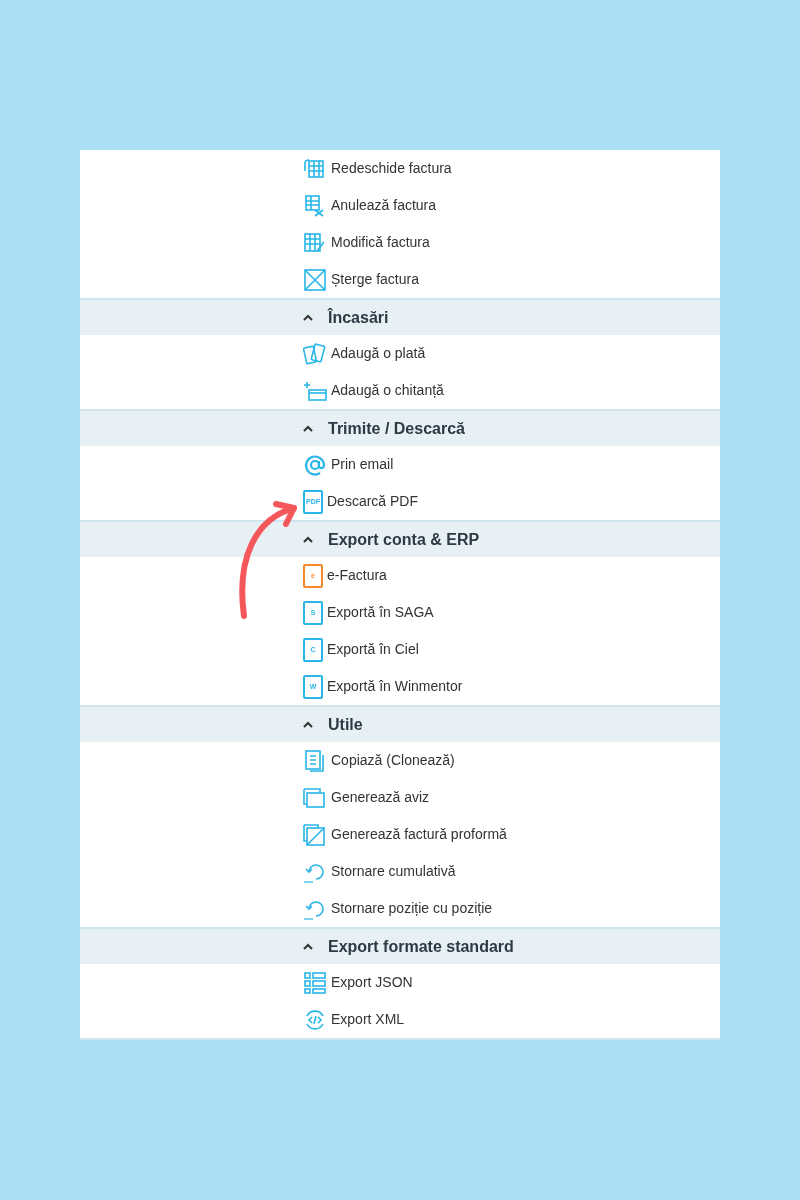  I want to click on menu-item: Adaugă o plată, so click(400, 353).